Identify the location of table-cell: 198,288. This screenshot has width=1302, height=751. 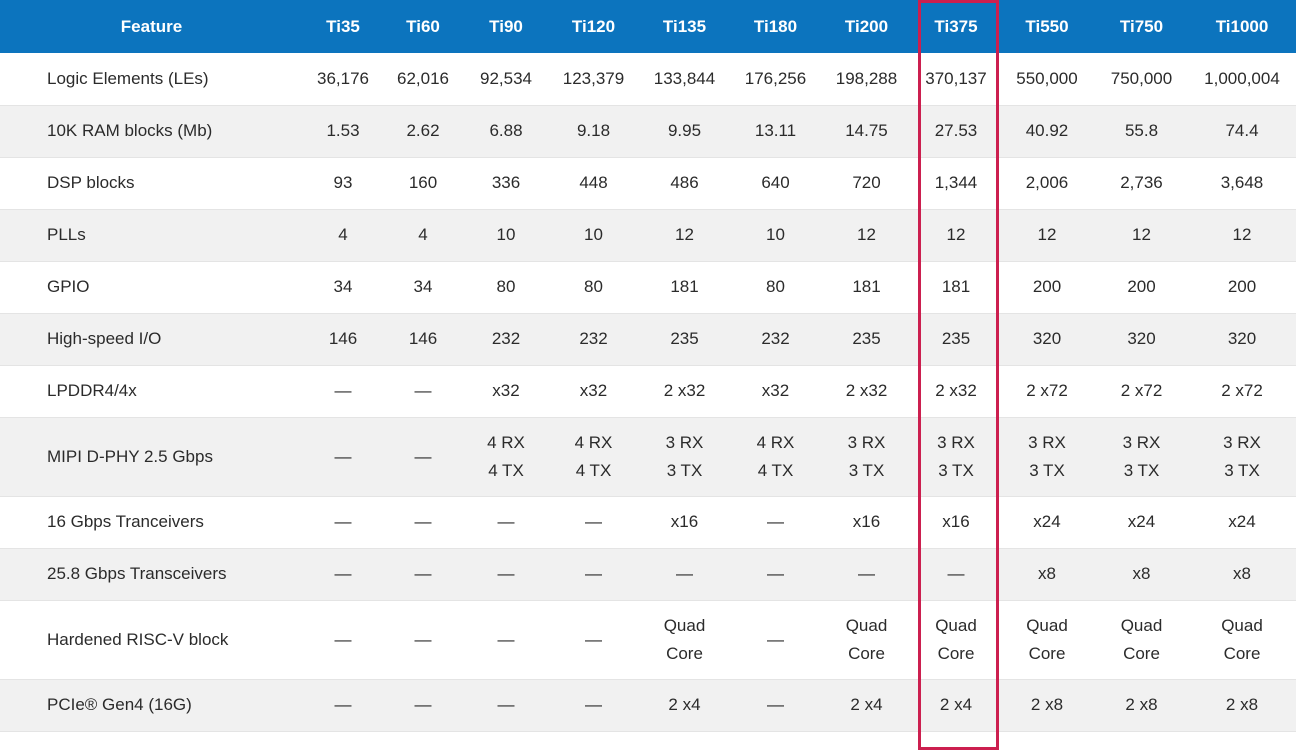
(866, 79).